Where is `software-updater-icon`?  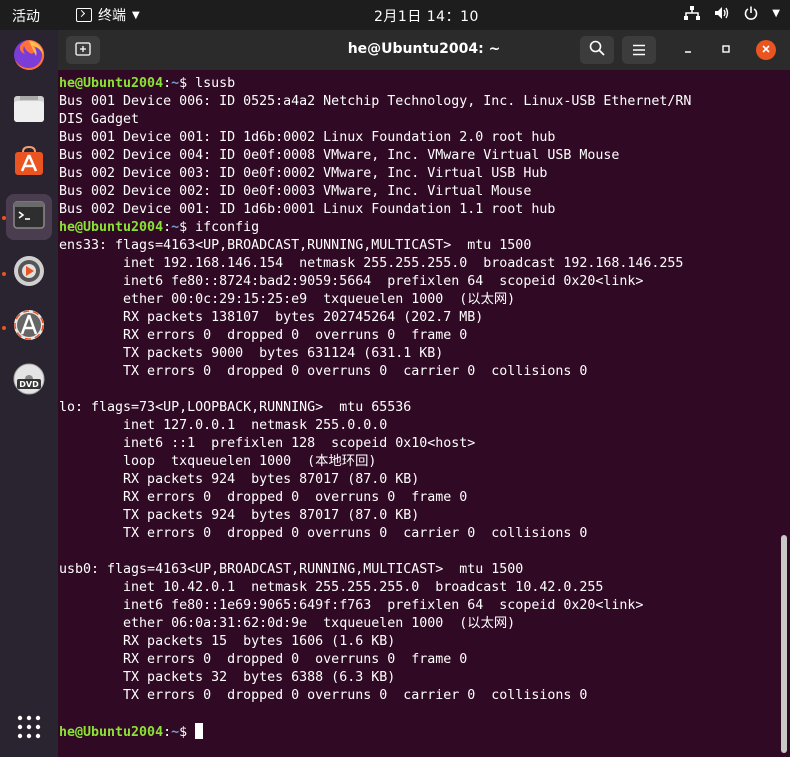
software-updater-icon is located at coordinates (29, 327).